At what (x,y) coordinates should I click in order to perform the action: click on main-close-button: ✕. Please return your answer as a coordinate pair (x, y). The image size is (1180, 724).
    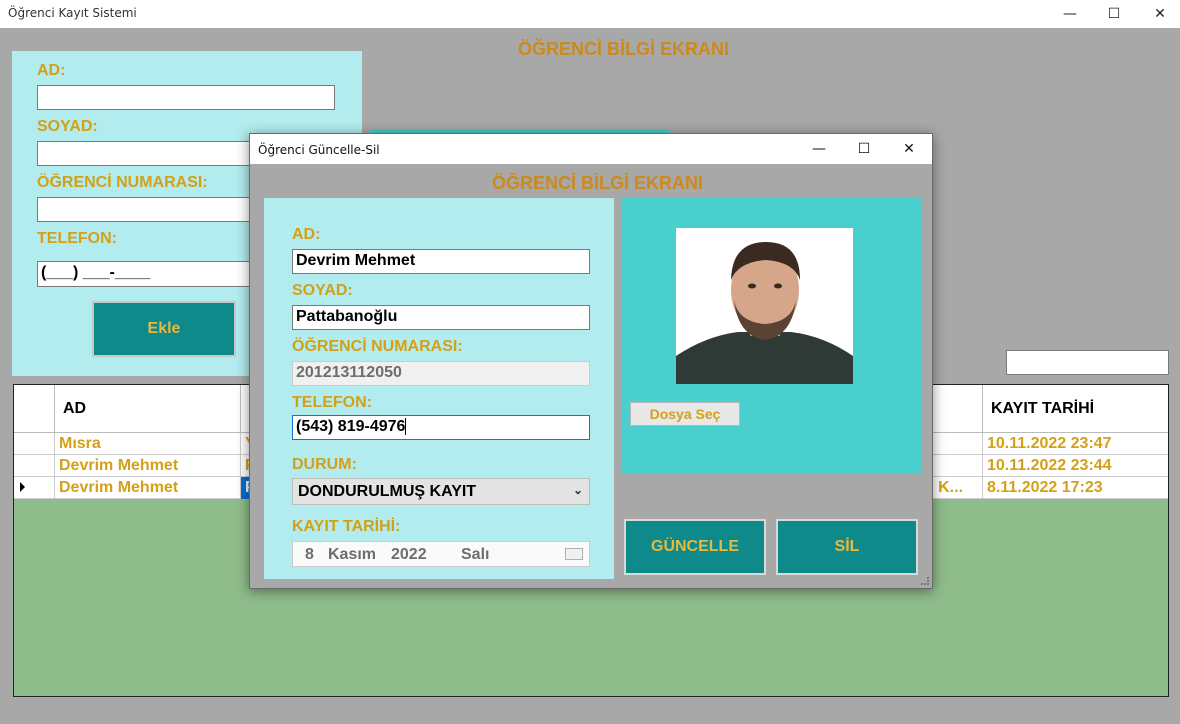
    Looking at the image, I should click on (1158, 14).